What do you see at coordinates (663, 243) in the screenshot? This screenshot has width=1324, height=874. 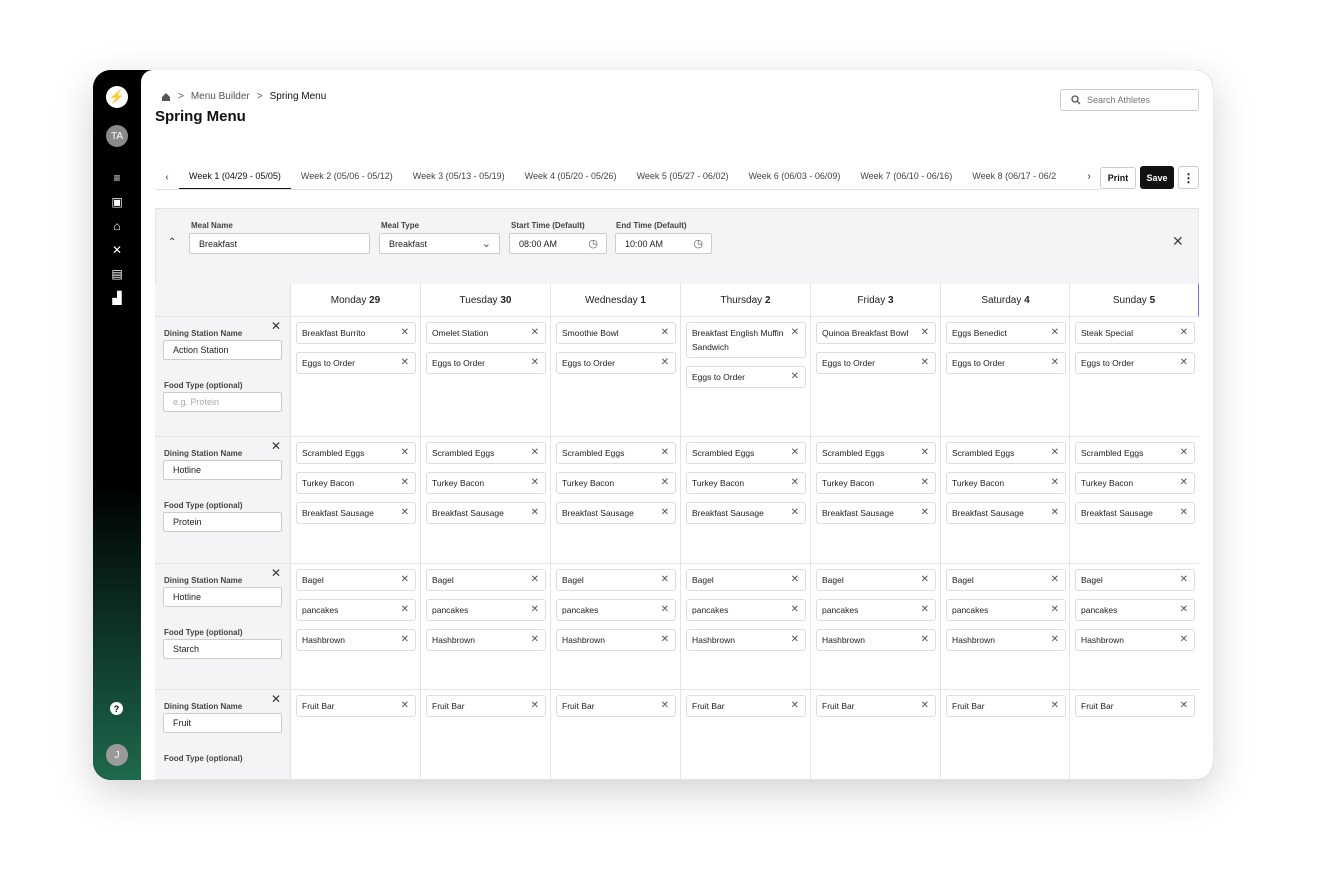 I see `end-time-field: 10:00 AM ◷` at bounding box center [663, 243].